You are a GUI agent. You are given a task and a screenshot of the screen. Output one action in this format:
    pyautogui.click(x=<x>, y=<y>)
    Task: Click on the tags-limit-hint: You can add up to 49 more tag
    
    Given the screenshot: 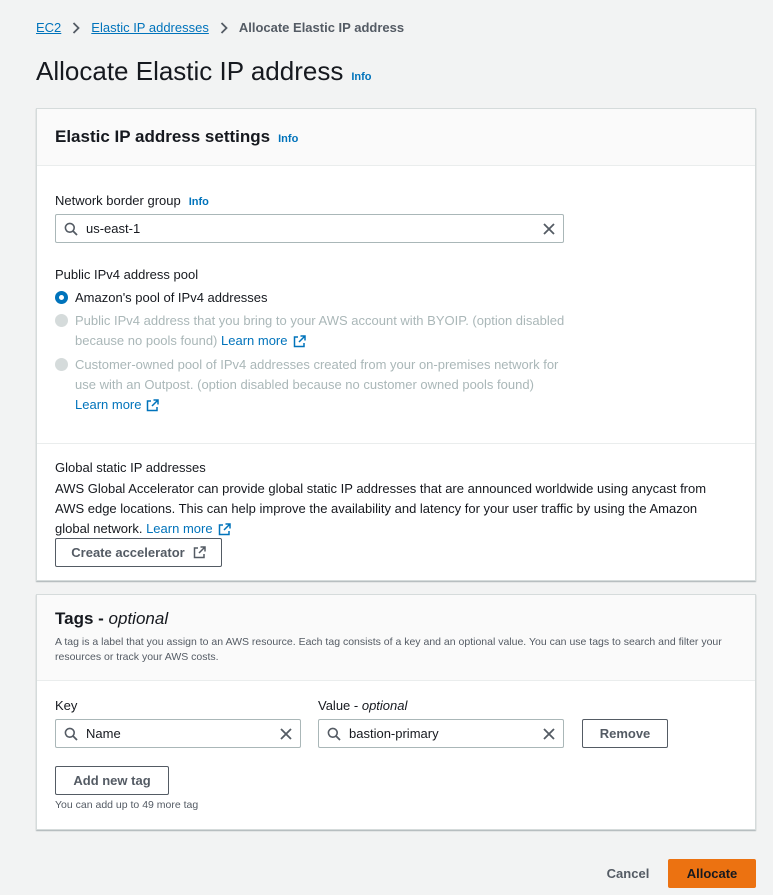 What is the action you would take?
    pyautogui.click(x=127, y=805)
    